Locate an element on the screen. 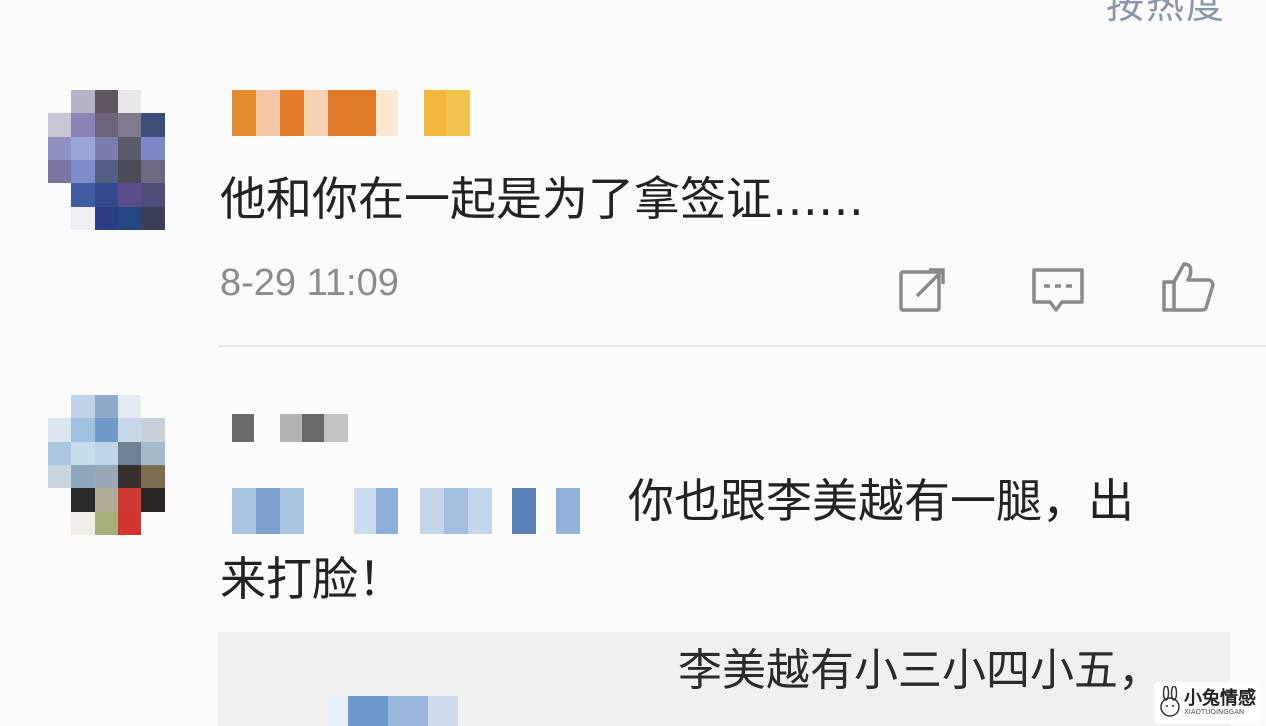 This screenshot has height=726, width=1266. rabbit-icon is located at coordinates (1170, 701).